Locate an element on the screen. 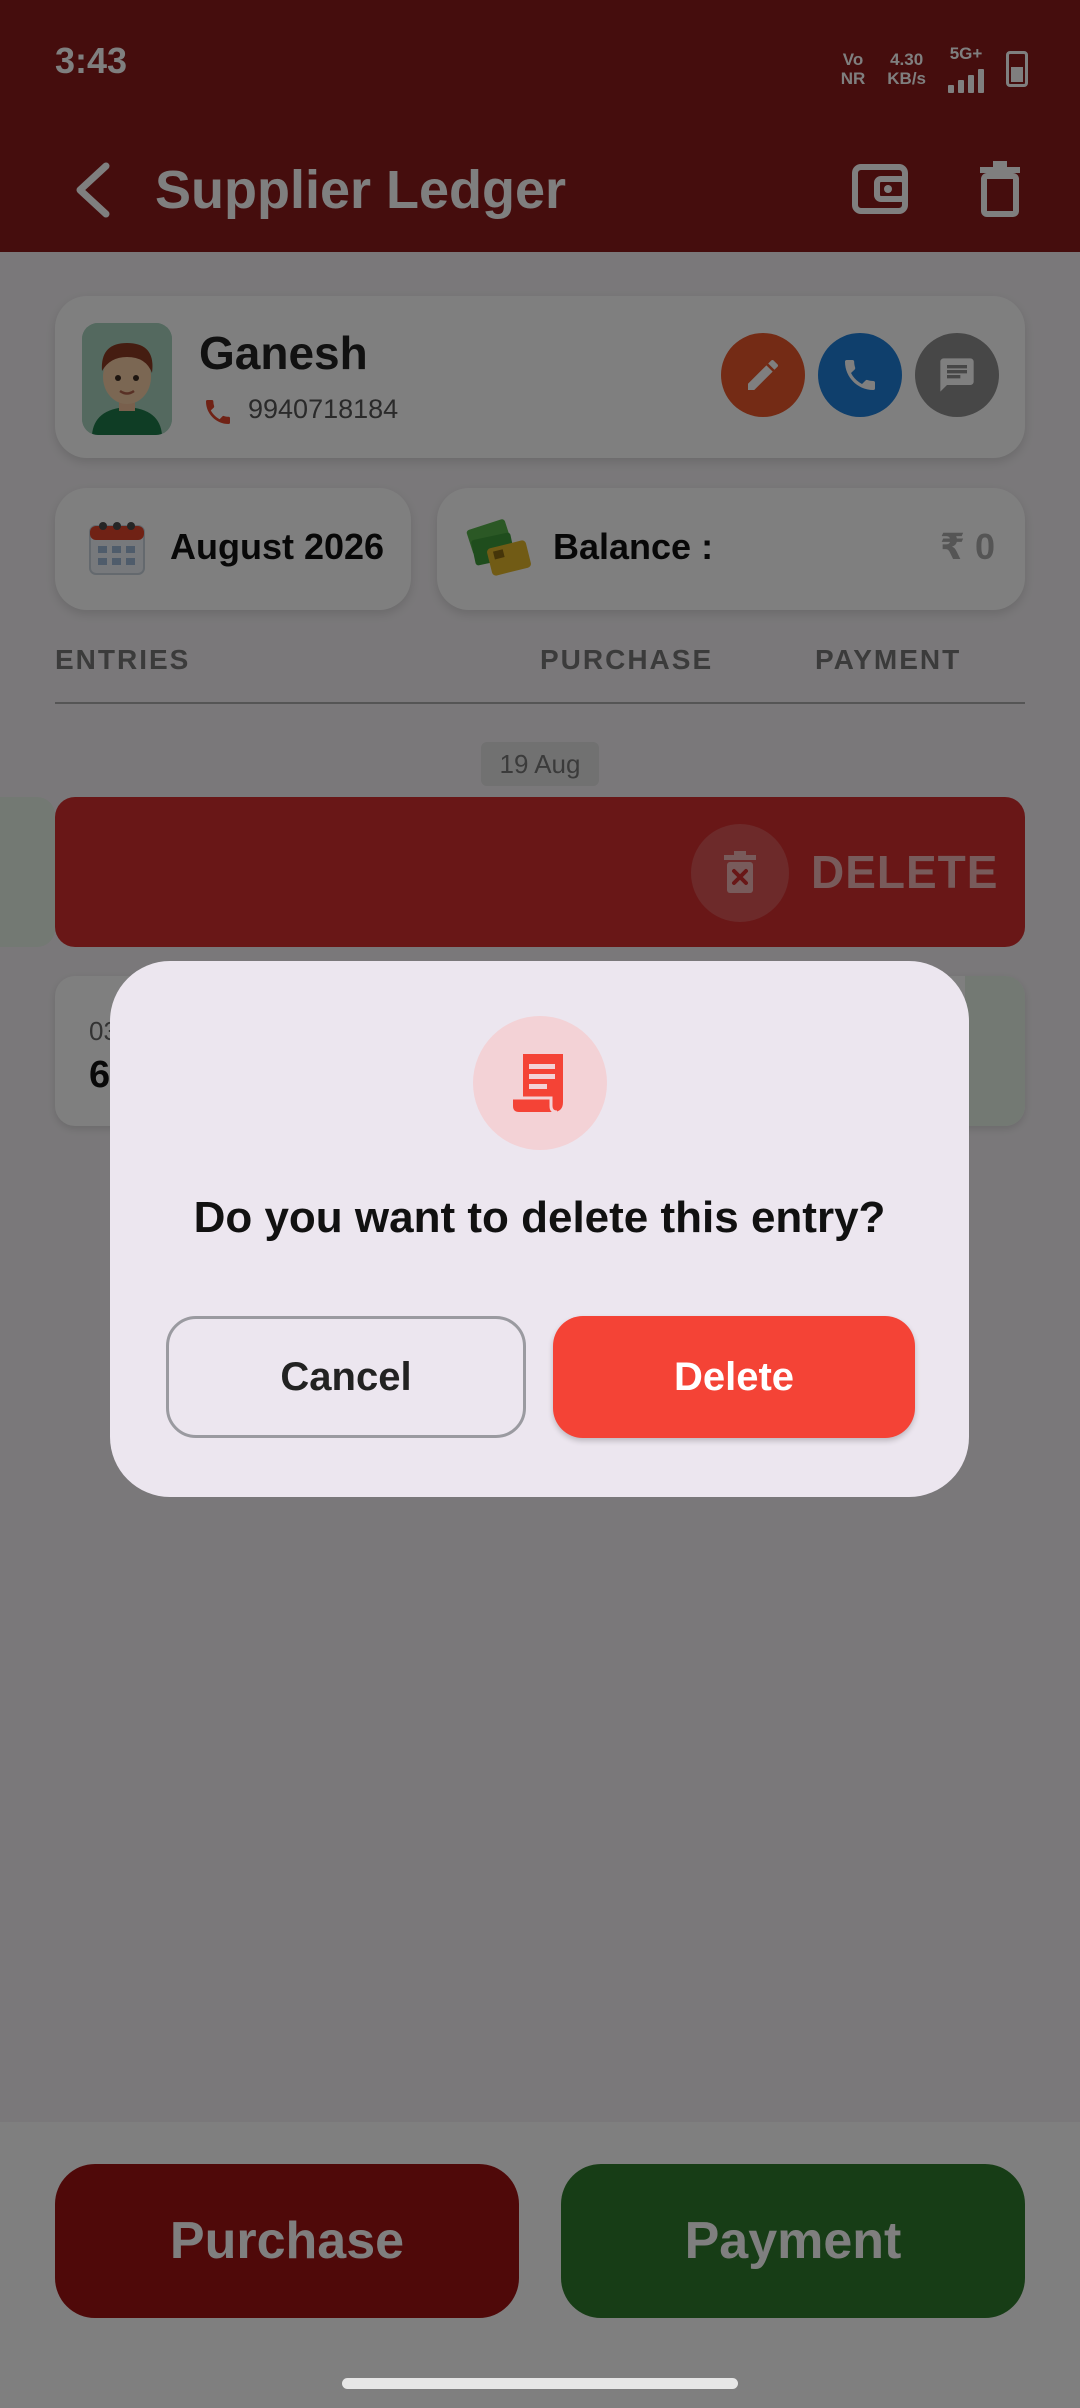  dialog-icon-badge is located at coordinates (540, 1083).